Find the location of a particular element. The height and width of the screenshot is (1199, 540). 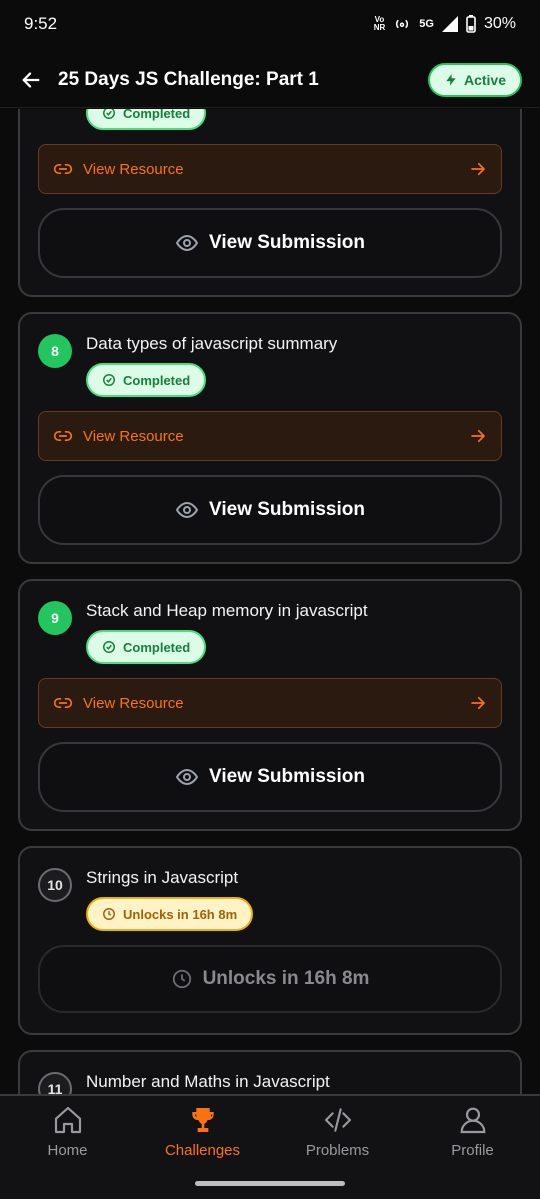

unlock-timer-badge: Unlocks in 16h 8m is located at coordinates (170, 914).